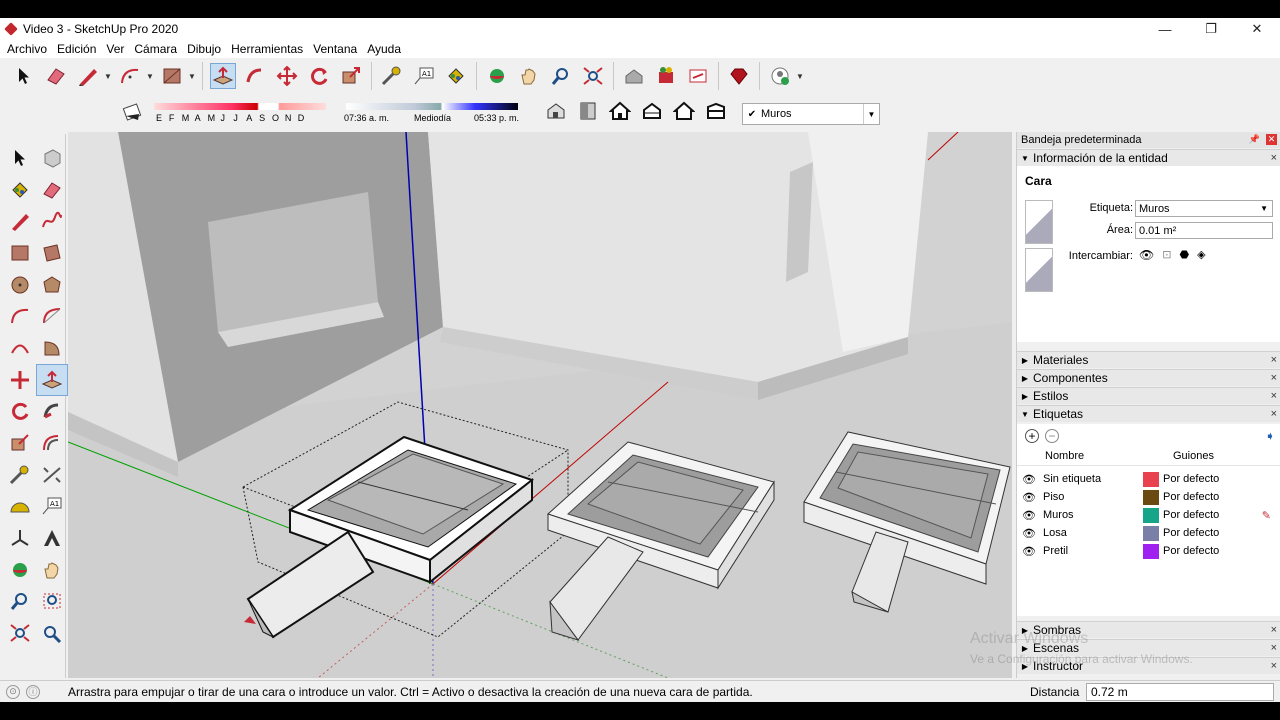 Image resolution: width=1280 pixels, height=720 pixels. What do you see at coordinates (556, 111) in the screenshot?
I see `view-iso-button` at bounding box center [556, 111].